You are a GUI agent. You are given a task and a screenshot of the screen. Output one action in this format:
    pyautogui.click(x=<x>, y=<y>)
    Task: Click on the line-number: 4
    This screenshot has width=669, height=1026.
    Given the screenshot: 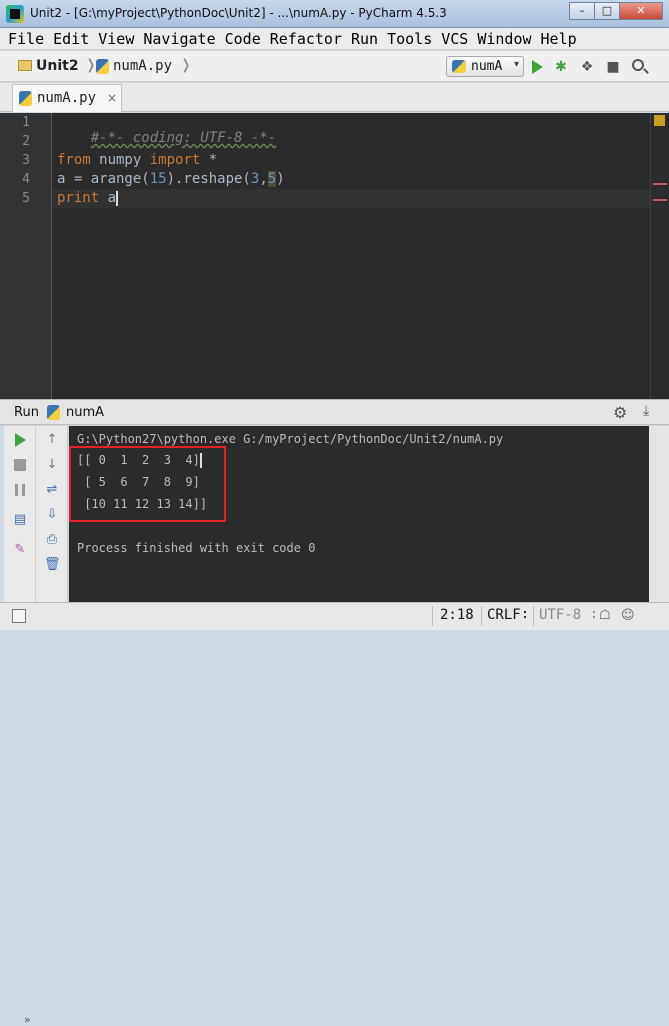 What is the action you would take?
    pyautogui.click(x=26, y=179)
    